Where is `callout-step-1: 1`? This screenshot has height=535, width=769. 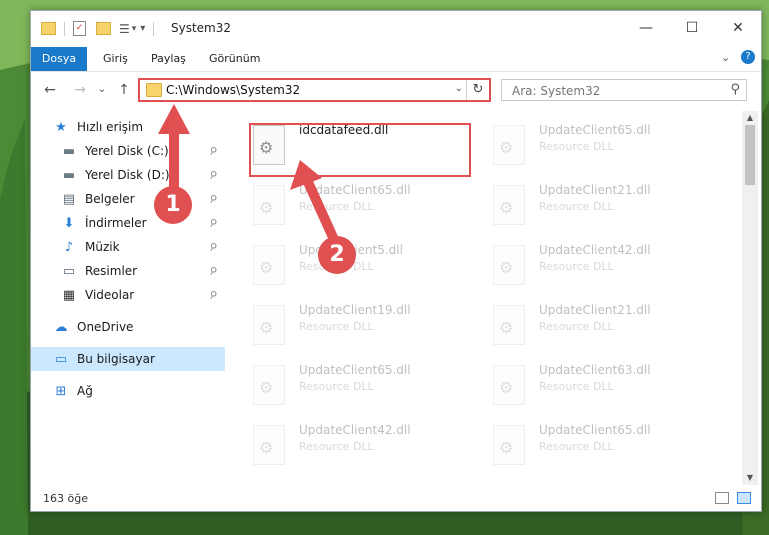
callout-step-1: 1 is located at coordinates (173, 205).